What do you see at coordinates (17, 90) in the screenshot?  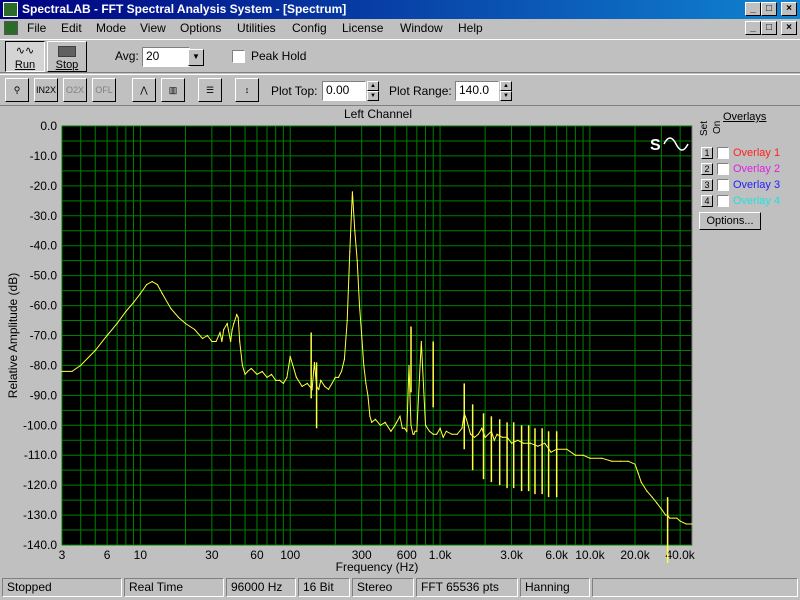 I see `zoom-icon: ⚲` at bounding box center [17, 90].